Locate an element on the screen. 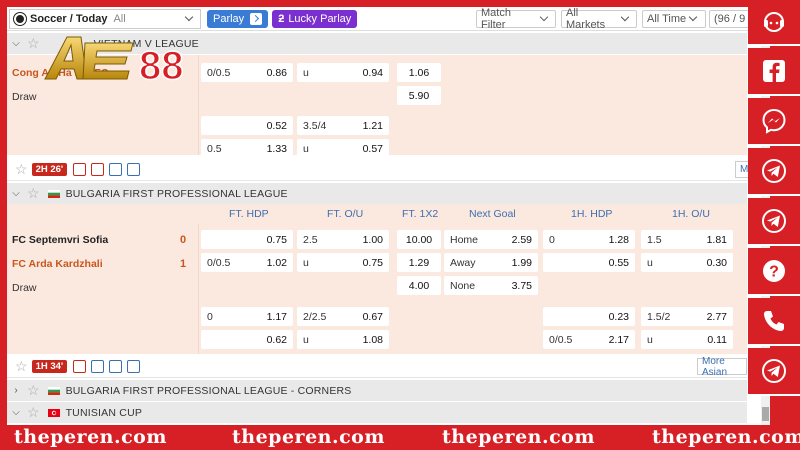  messenger-icon is located at coordinates (774, 121).